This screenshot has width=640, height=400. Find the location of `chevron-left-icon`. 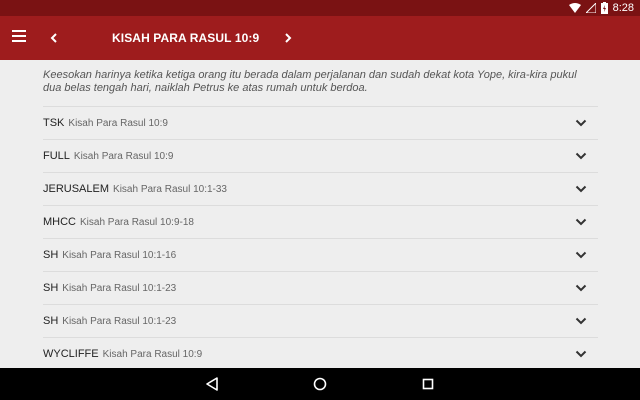

chevron-left-icon is located at coordinates (53, 38).